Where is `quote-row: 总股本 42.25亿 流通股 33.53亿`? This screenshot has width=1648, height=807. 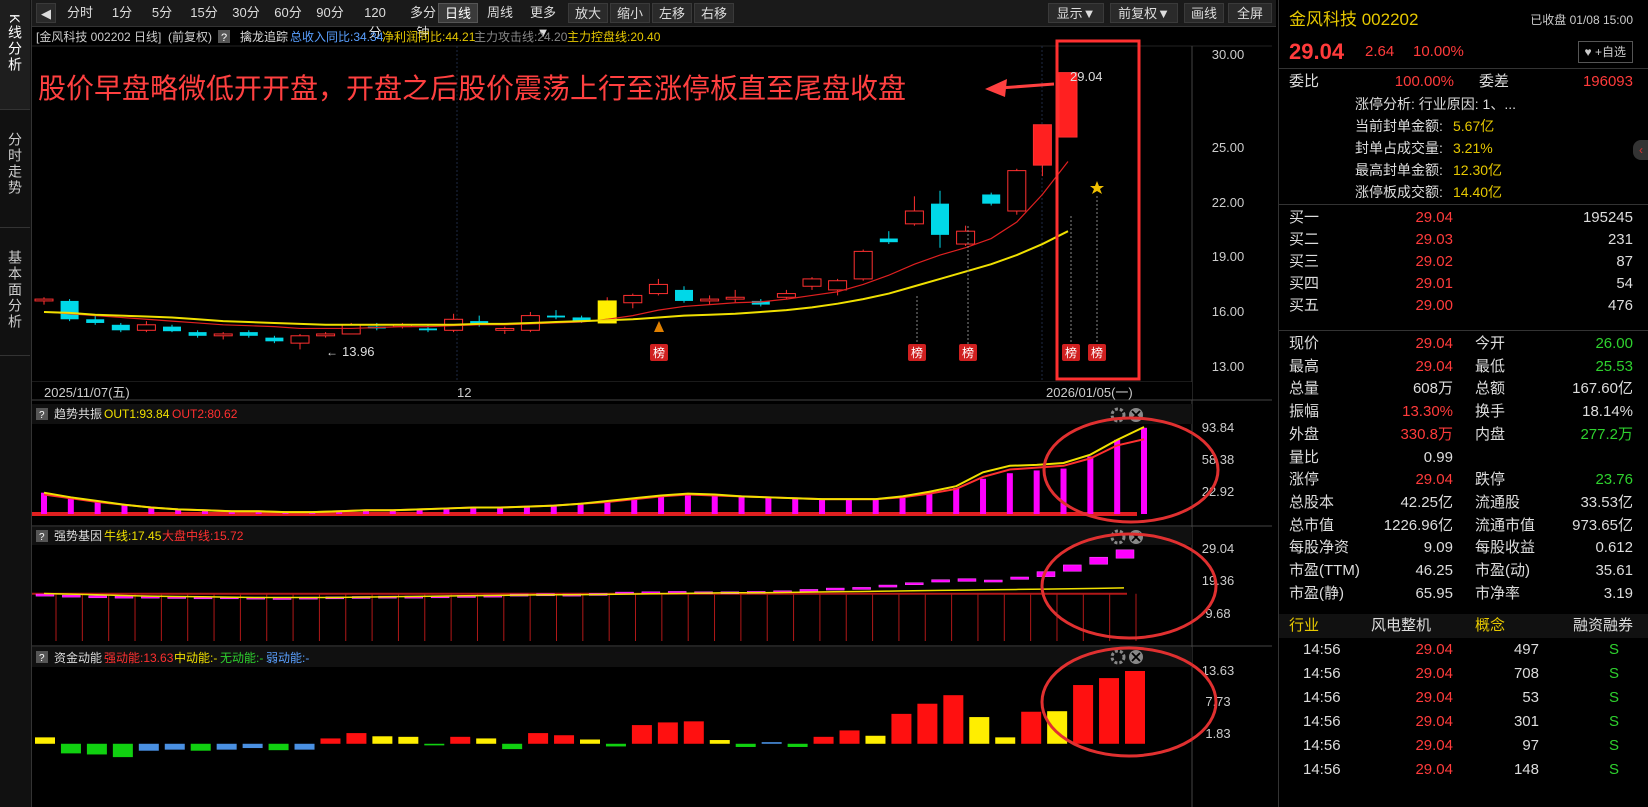
quote-row: 总股本 42.25亿 流通股 33.53亿 is located at coordinates (1463, 503).